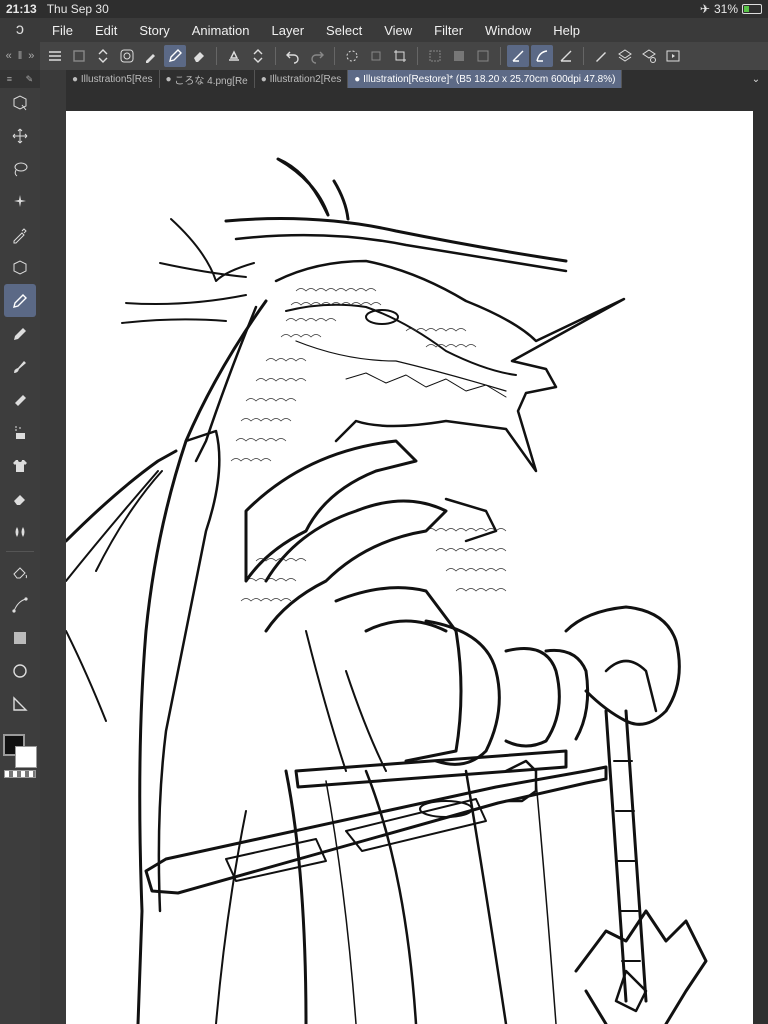 This screenshot has width=768, height=1024. I want to click on loading-icon, so click(352, 56).